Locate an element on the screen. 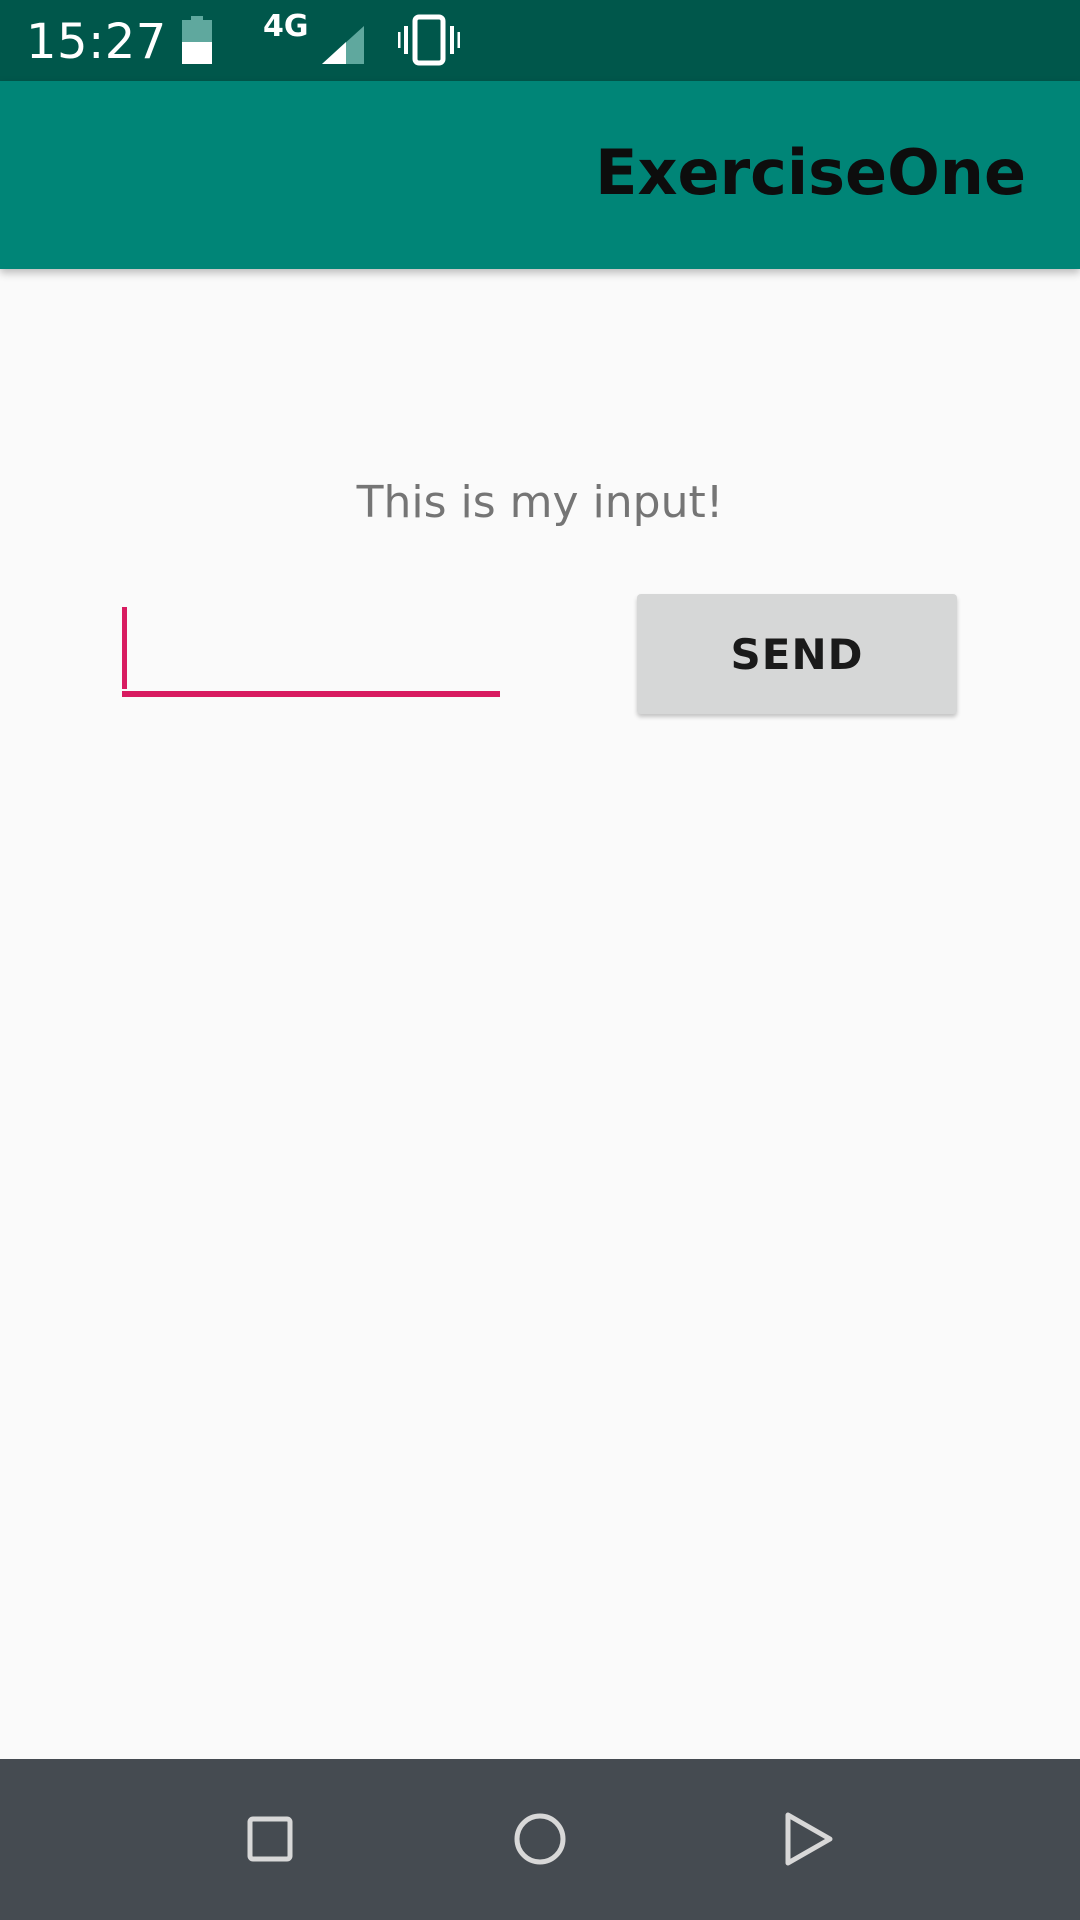  status-time: 15:27 is located at coordinates (96, 42).